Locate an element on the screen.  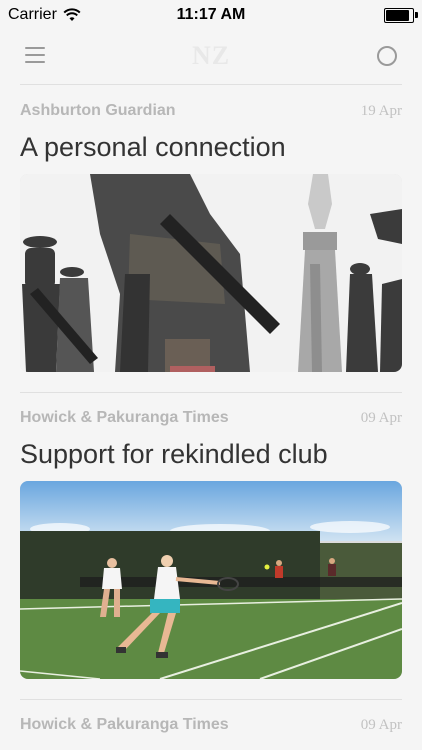
nav-divider is located at coordinates (211, 84).